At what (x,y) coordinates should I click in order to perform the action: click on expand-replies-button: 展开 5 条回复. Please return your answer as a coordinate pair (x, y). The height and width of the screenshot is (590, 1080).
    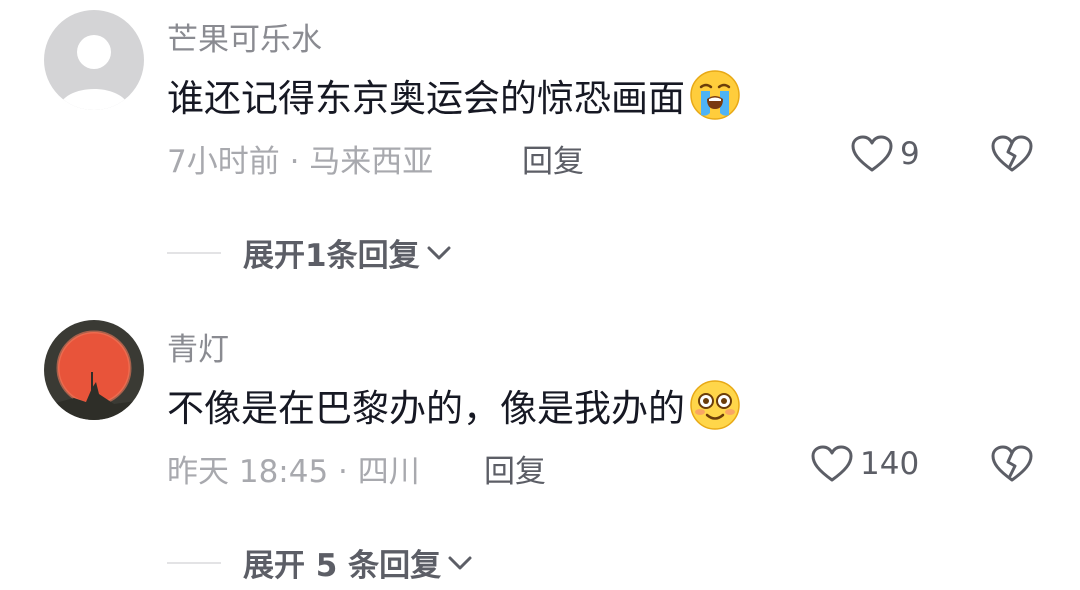
    Looking at the image, I should click on (320, 562).